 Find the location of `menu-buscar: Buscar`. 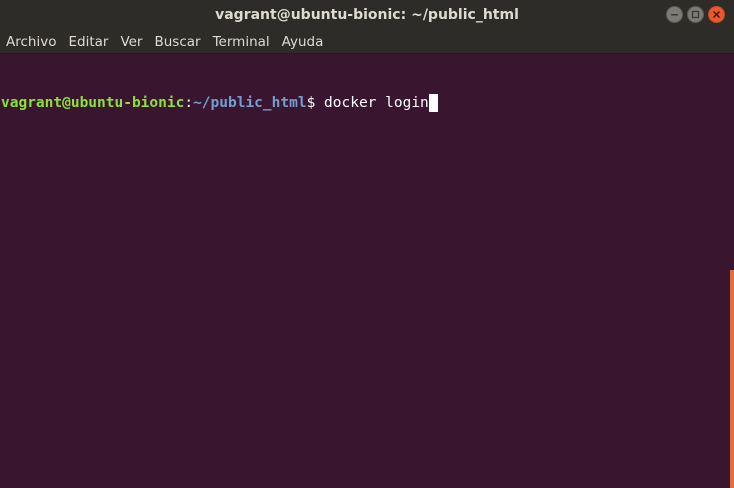

menu-buscar: Buscar is located at coordinates (177, 42).